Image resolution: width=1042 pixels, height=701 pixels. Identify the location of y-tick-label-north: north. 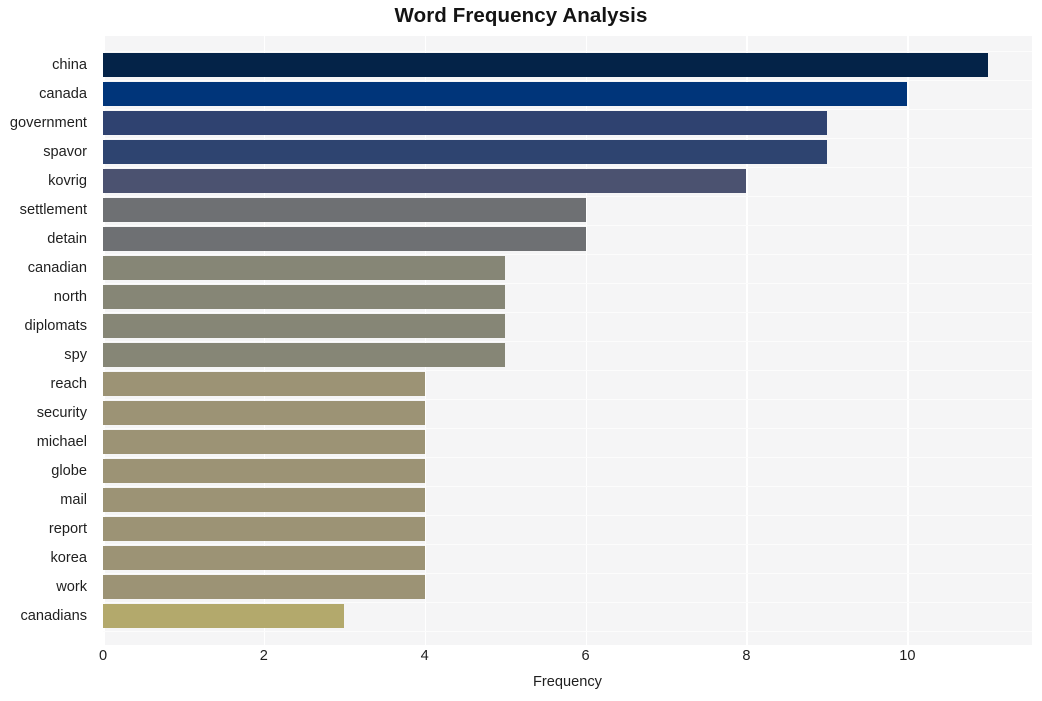
(70, 297).